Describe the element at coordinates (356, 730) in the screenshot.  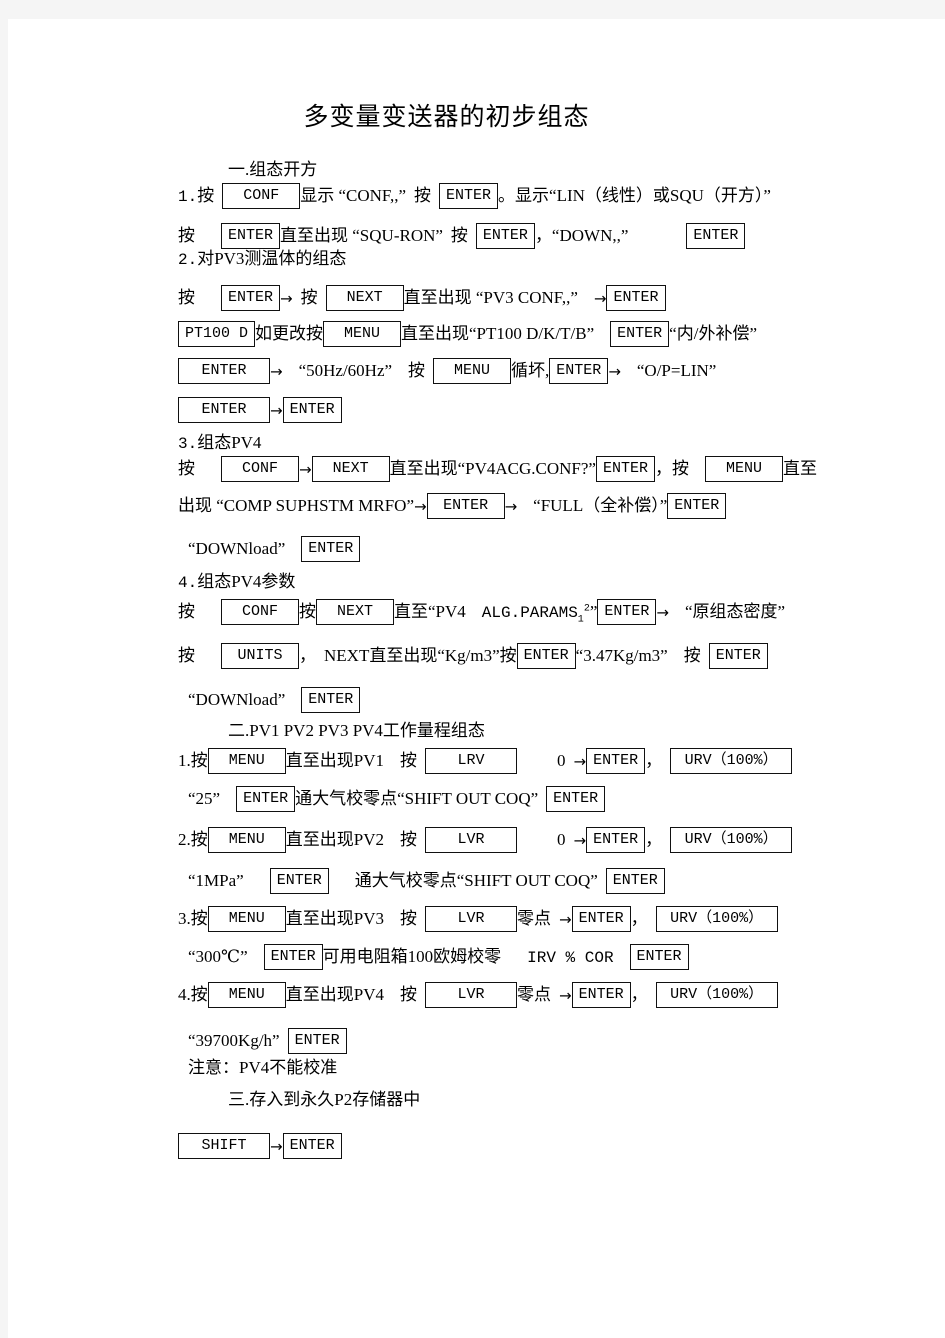
I see `section-heading-2: 二.PV1 PV2 PV3 PV4工作量程组态` at that location.